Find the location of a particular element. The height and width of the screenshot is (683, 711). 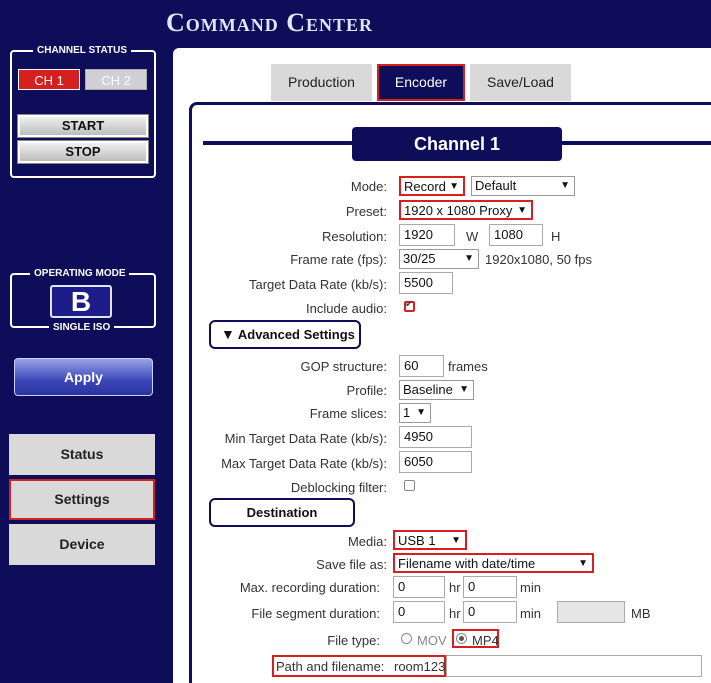

media-value: USB 1 is located at coordinates (417, 540).